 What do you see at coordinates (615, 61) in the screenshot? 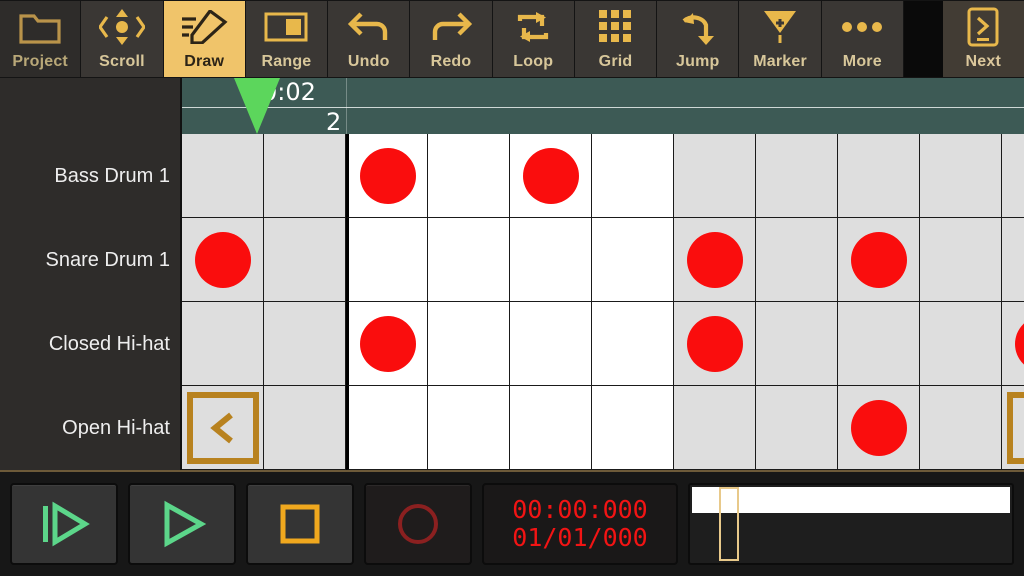
I see `toolbar-button-label: Grid` at bounding box center [615, 61].